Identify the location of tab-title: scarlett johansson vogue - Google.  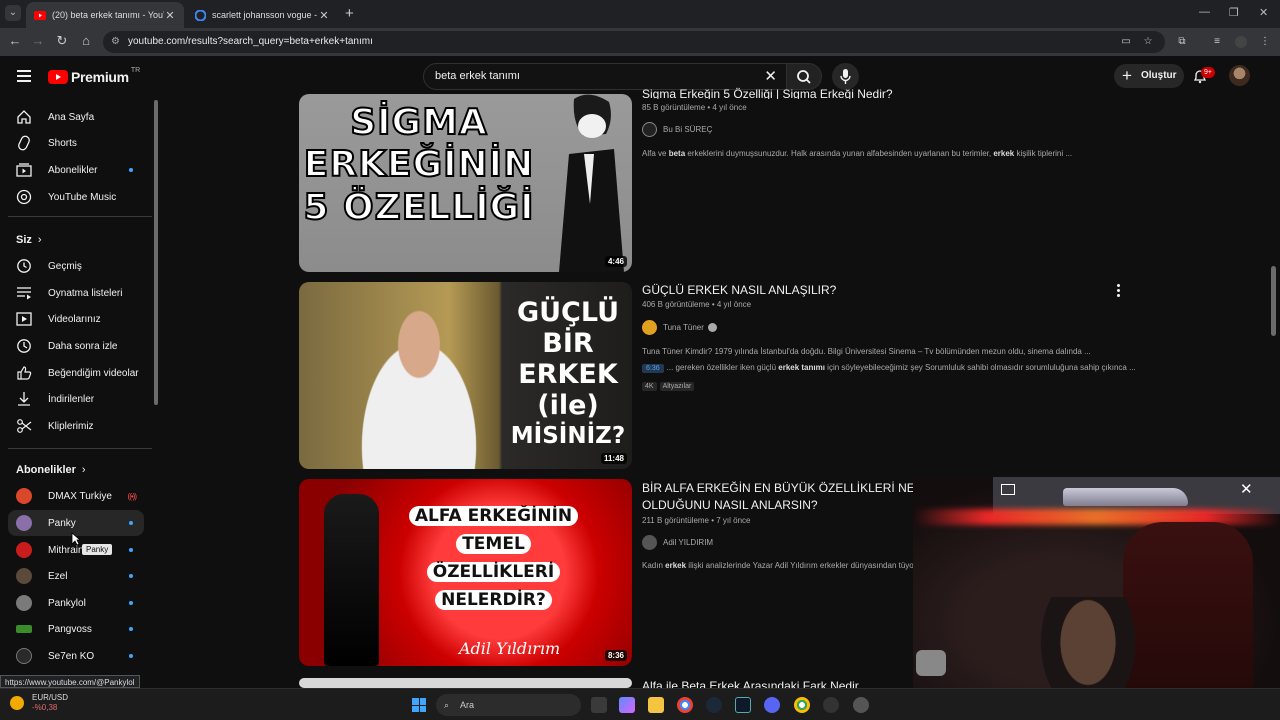
(265, 15).